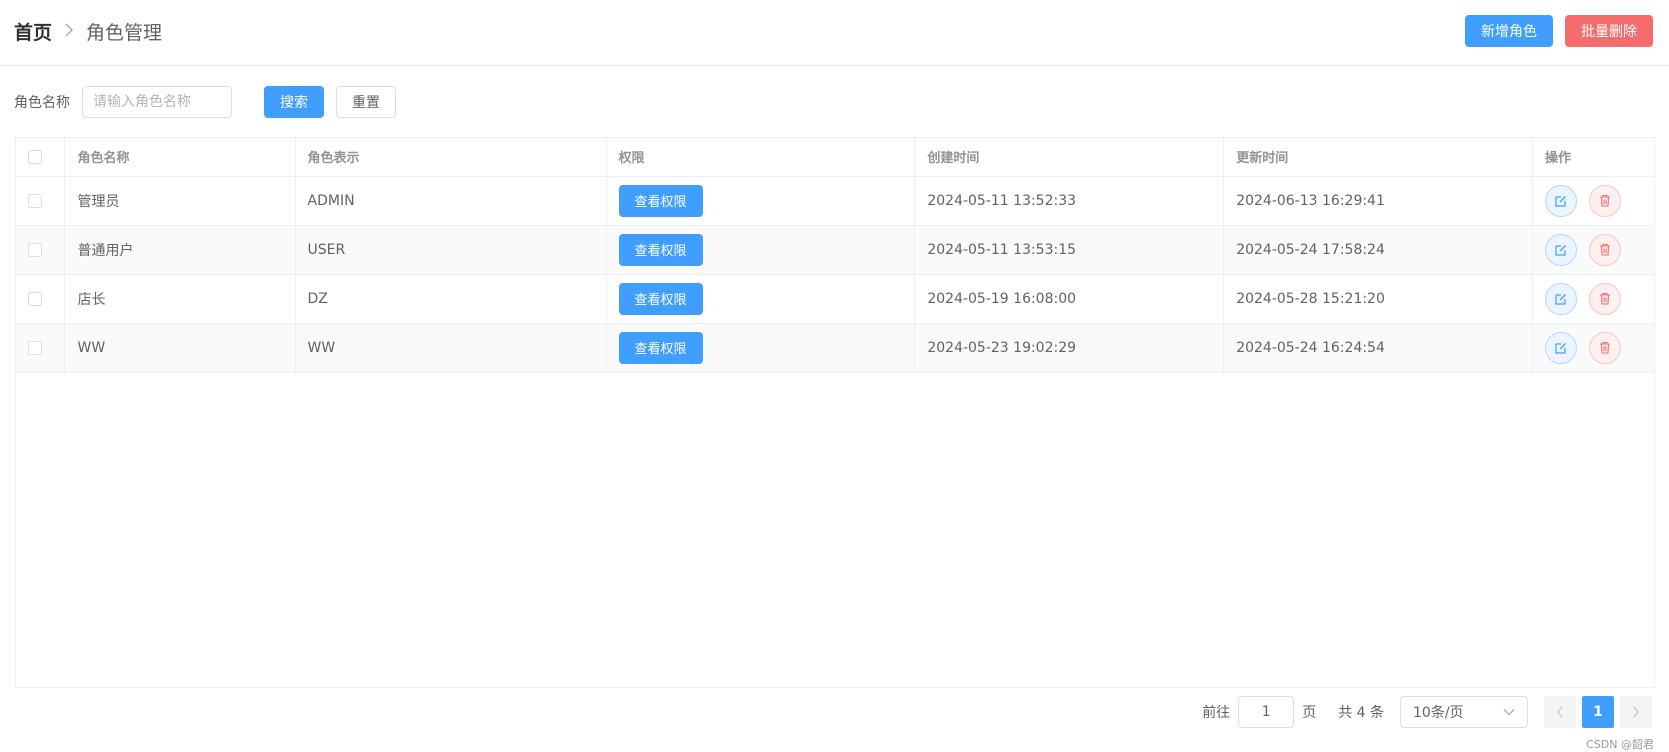 Image resolution: width=1669 pixels, height=752 pixels. I want to click on goto-prefix: 前往, so click(1216, 713).